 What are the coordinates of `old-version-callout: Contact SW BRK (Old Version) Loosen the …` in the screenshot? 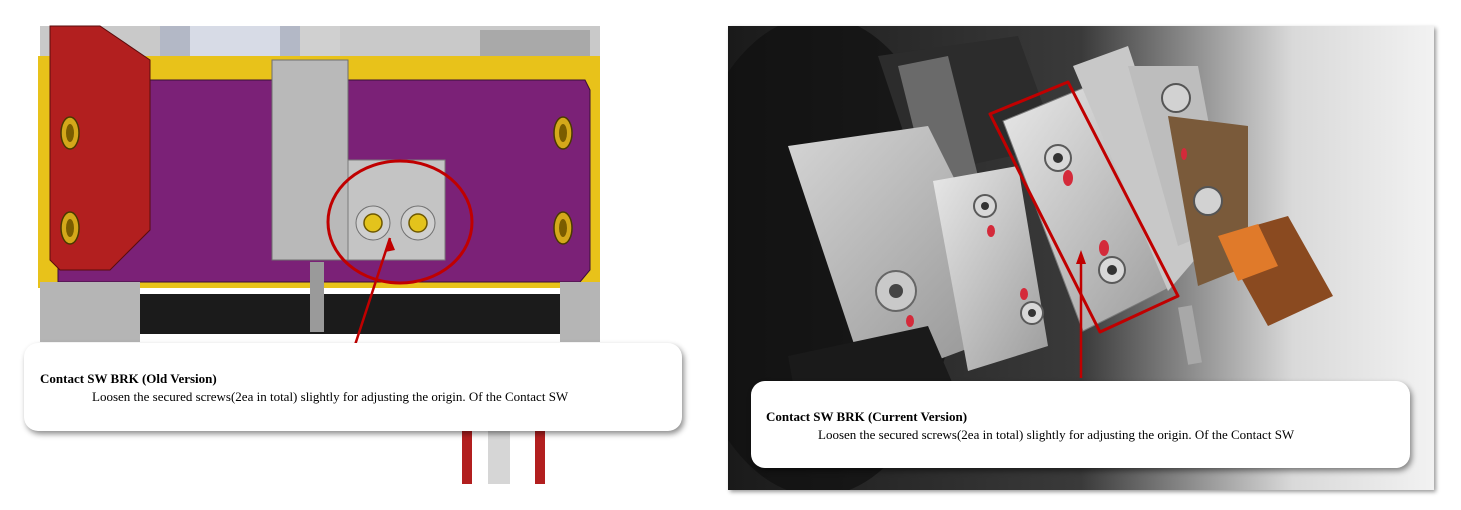 It's located at (353, 387).